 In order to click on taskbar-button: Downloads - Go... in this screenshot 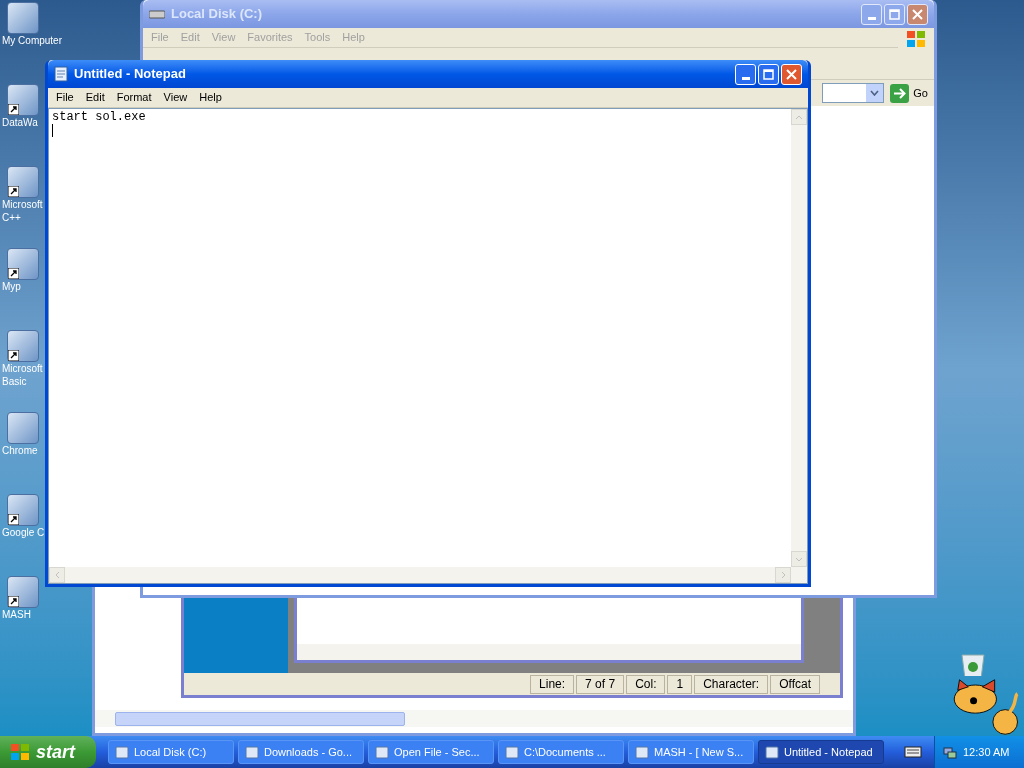, I will do `click(301, 752)`.